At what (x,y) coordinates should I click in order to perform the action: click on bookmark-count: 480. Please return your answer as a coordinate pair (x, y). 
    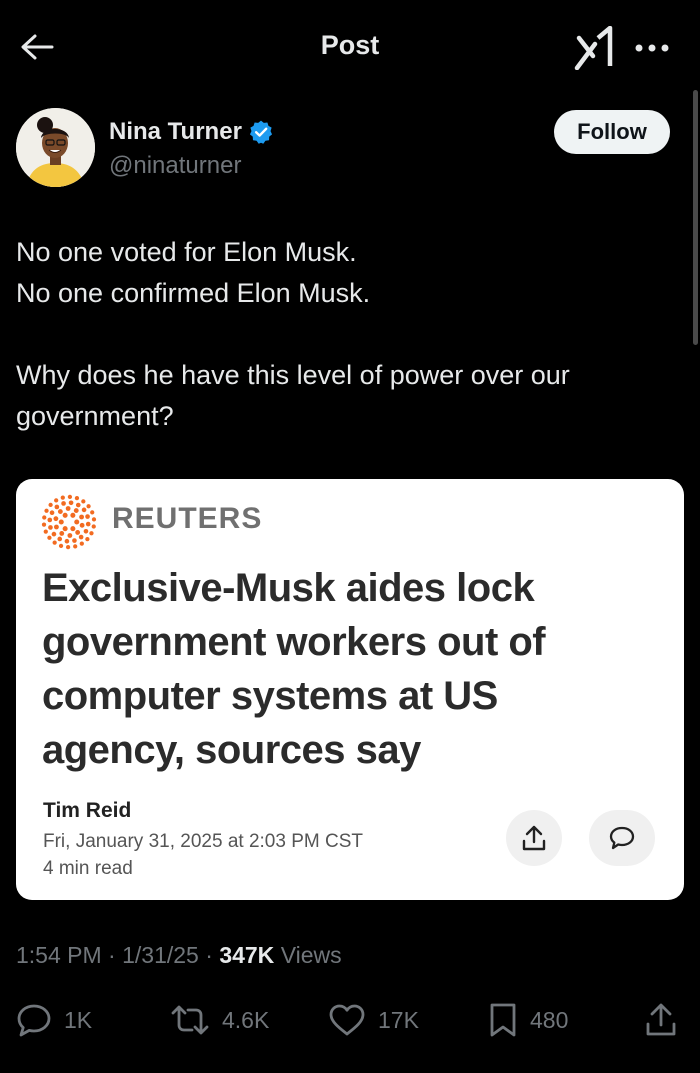
    Looking at the image, I should click on (549, 1019).